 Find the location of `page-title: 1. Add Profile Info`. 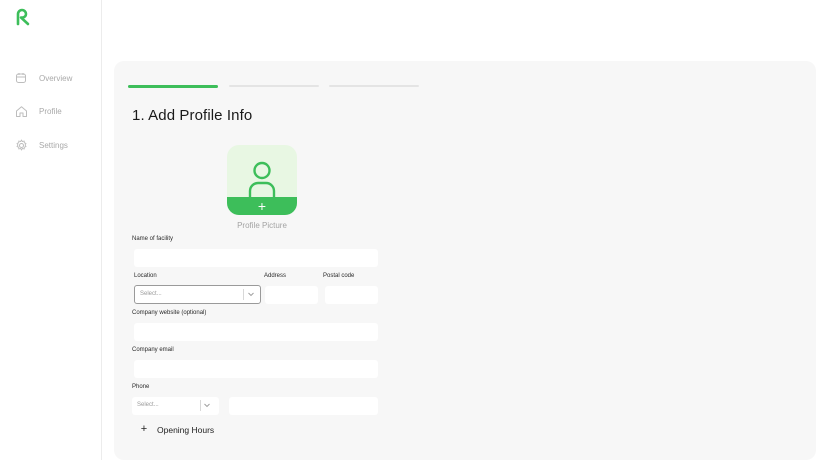

page-title: 1. Add Profile Info is located at coordinates (192, 115).